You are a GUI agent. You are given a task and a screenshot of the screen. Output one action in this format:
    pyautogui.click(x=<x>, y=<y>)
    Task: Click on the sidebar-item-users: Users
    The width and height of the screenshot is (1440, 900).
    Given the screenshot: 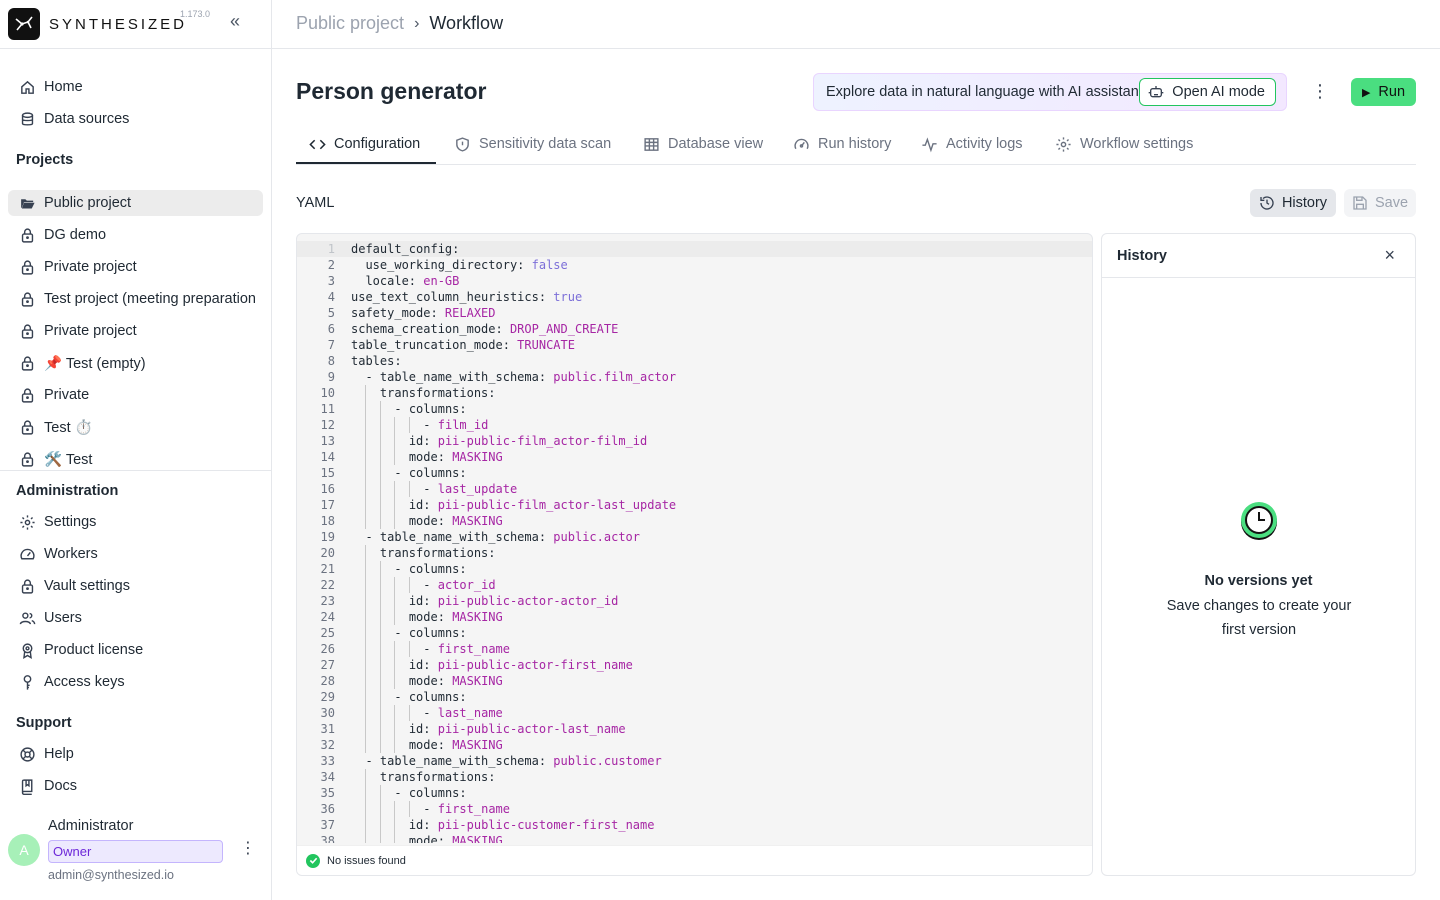 What is the action you would take?
    pyautogui.click(x=135, y=618)
    